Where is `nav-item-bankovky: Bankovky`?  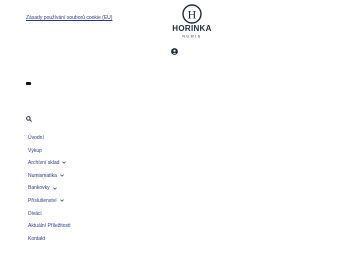 nav-item-bankovky: Bankovky is located at coordinates (49, 188).